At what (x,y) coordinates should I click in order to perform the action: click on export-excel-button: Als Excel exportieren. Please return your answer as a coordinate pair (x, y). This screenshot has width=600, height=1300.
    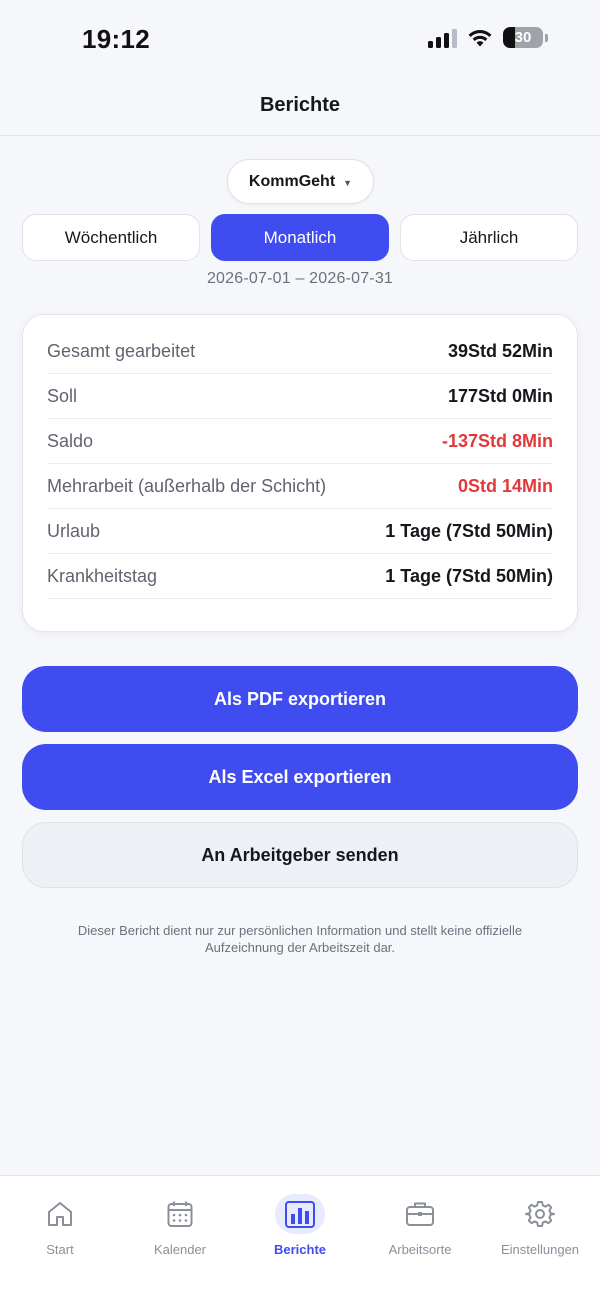
    Looking at the image, I should click on (300, 777).